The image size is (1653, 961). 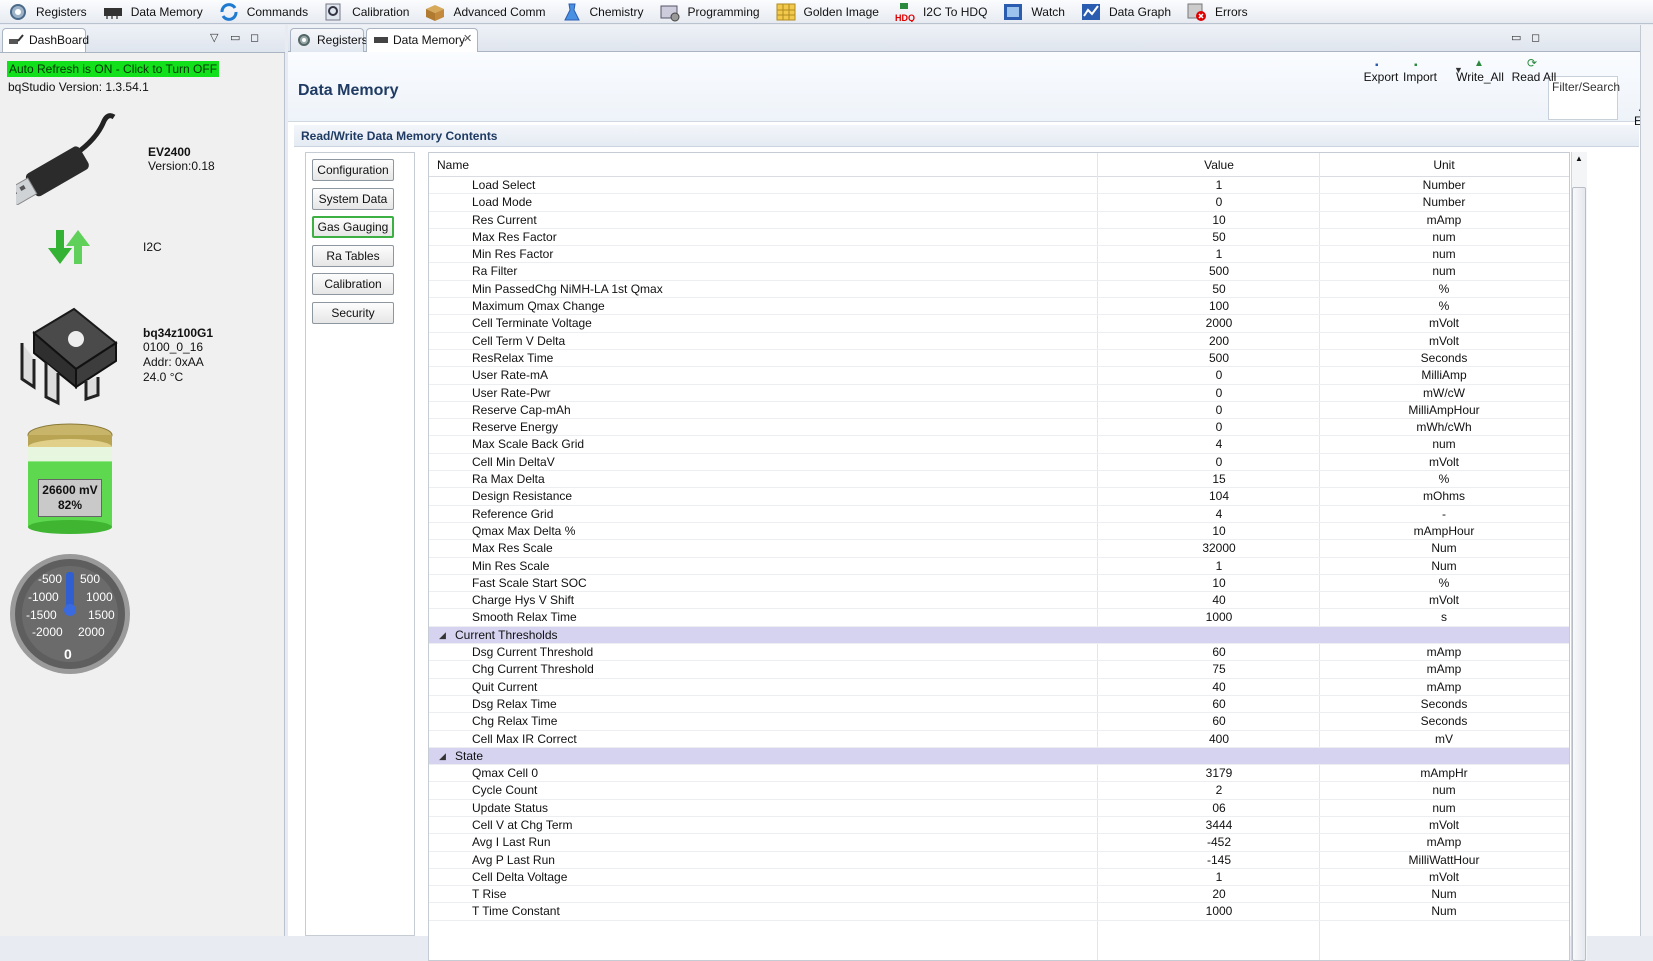 What do you see at coordinates (999, 878) in the screenshot?
I see `table-row: Cell Delta Voltage 1 mVolt` at bounding box center [999, 878].